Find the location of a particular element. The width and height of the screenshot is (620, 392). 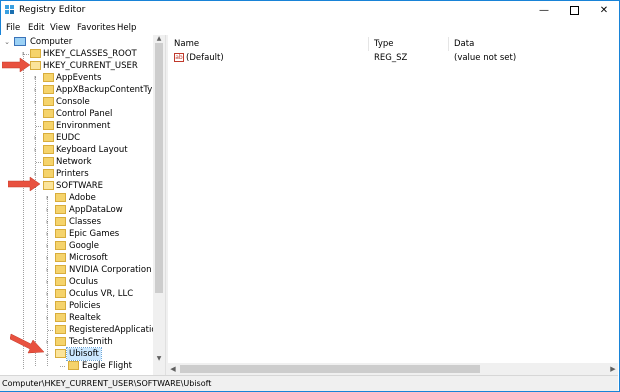

registry-editor-icon is located at coordinates (9, 9).